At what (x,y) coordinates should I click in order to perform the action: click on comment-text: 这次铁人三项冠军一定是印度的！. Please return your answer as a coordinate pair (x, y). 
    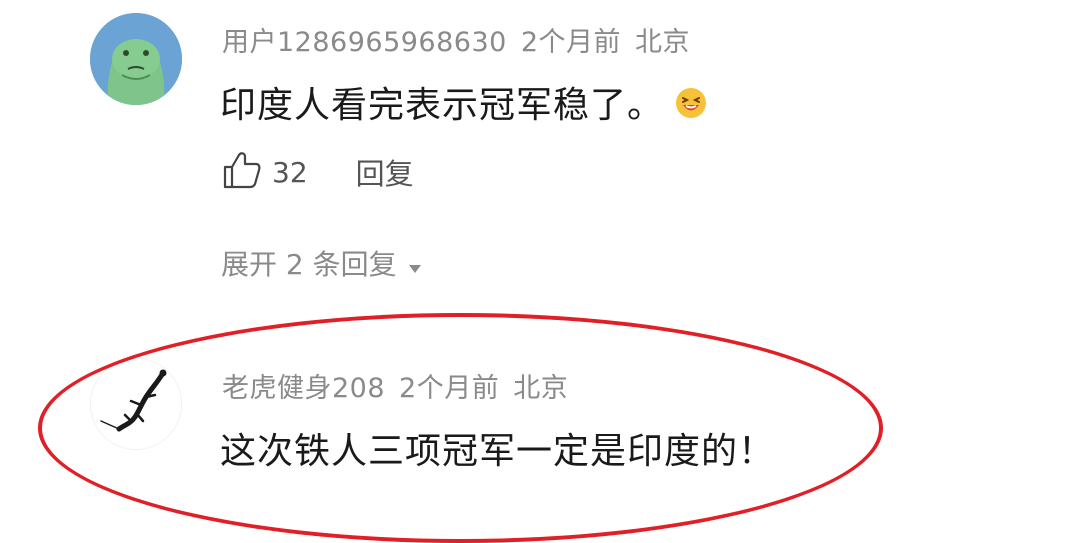
    Looking at the image, I should click on (497, 448).